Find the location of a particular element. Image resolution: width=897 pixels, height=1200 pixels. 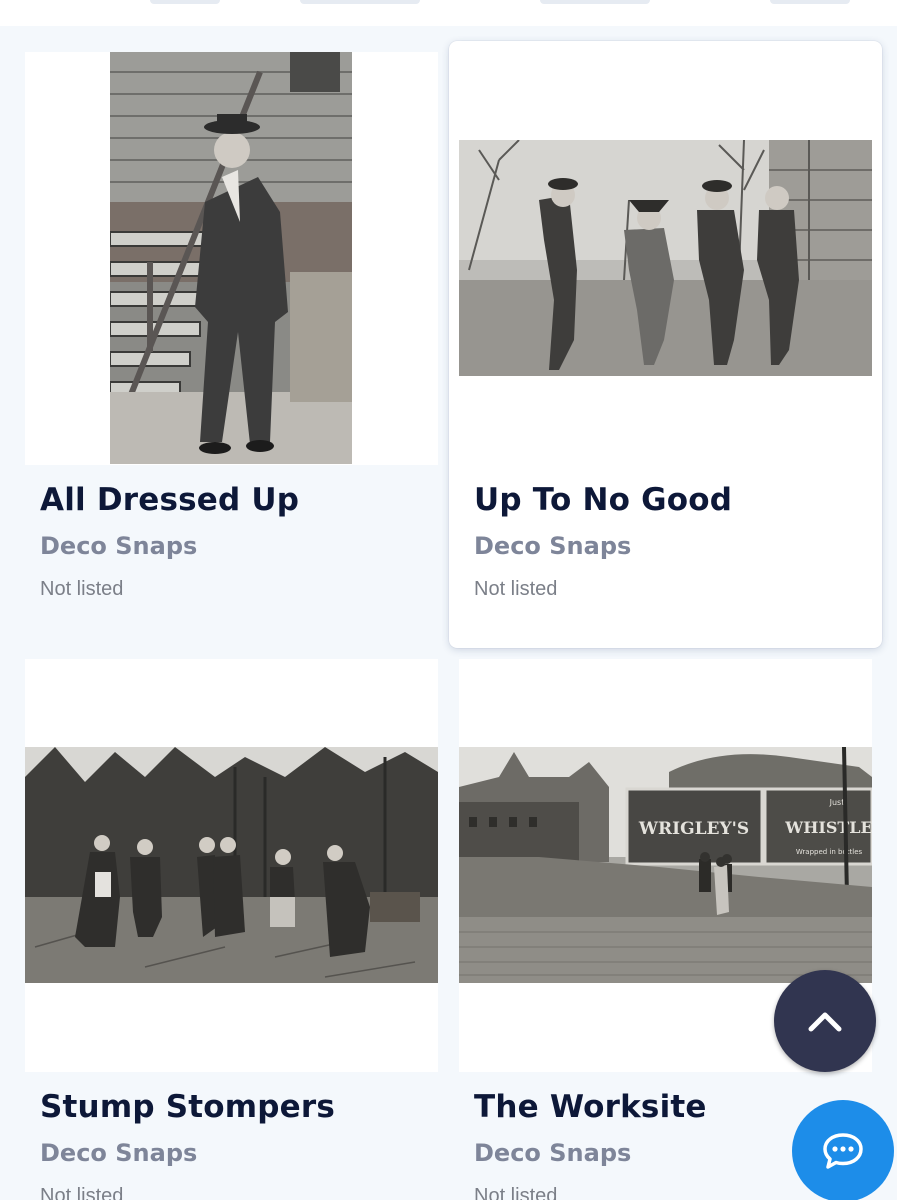

scroll-to-top-button is located at coordinates (825, 1021).